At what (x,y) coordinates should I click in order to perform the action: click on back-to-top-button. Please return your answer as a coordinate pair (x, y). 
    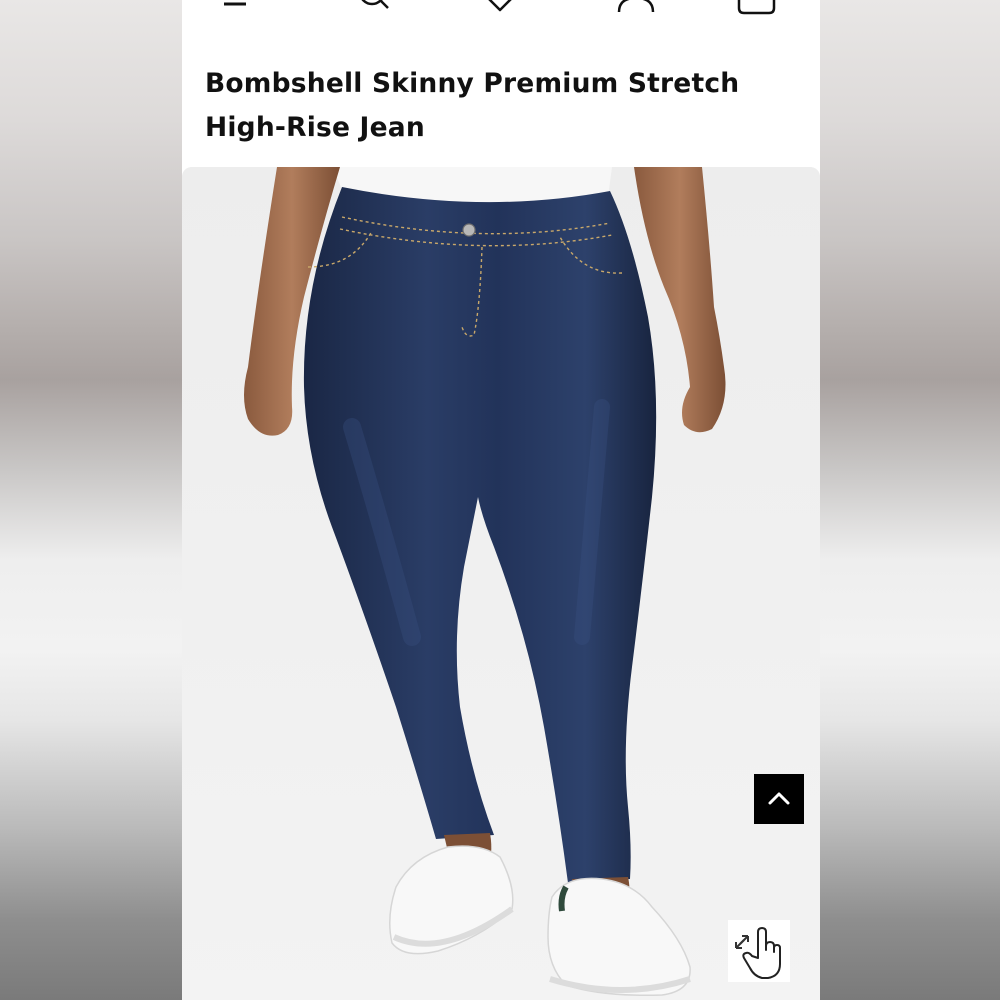
    Looking at the image, I should click on (779, 799).